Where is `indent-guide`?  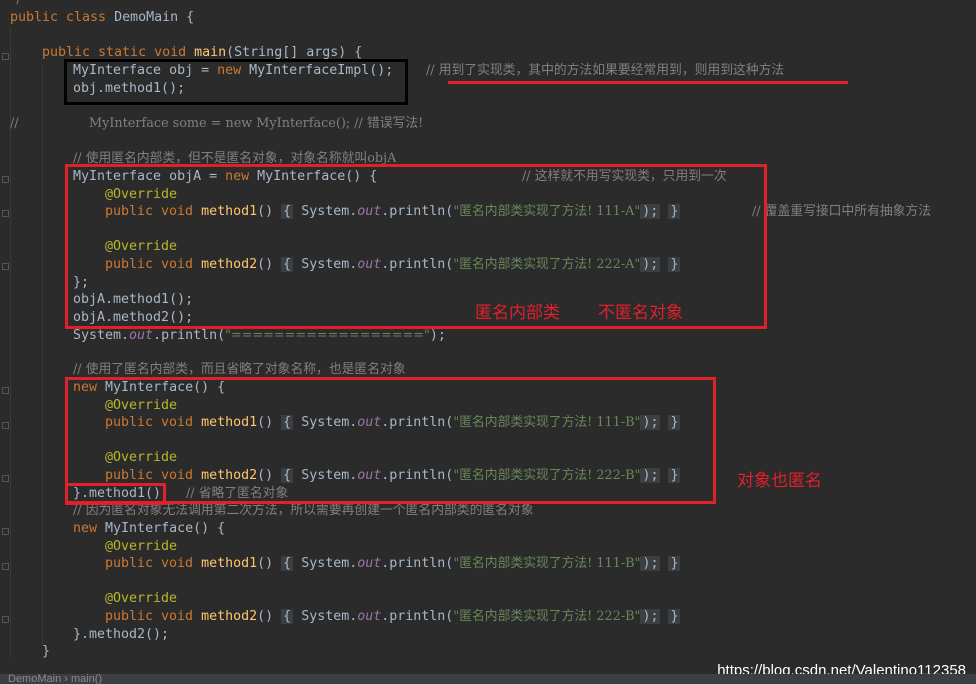 indent-guide is located at coordinates (42, 354).